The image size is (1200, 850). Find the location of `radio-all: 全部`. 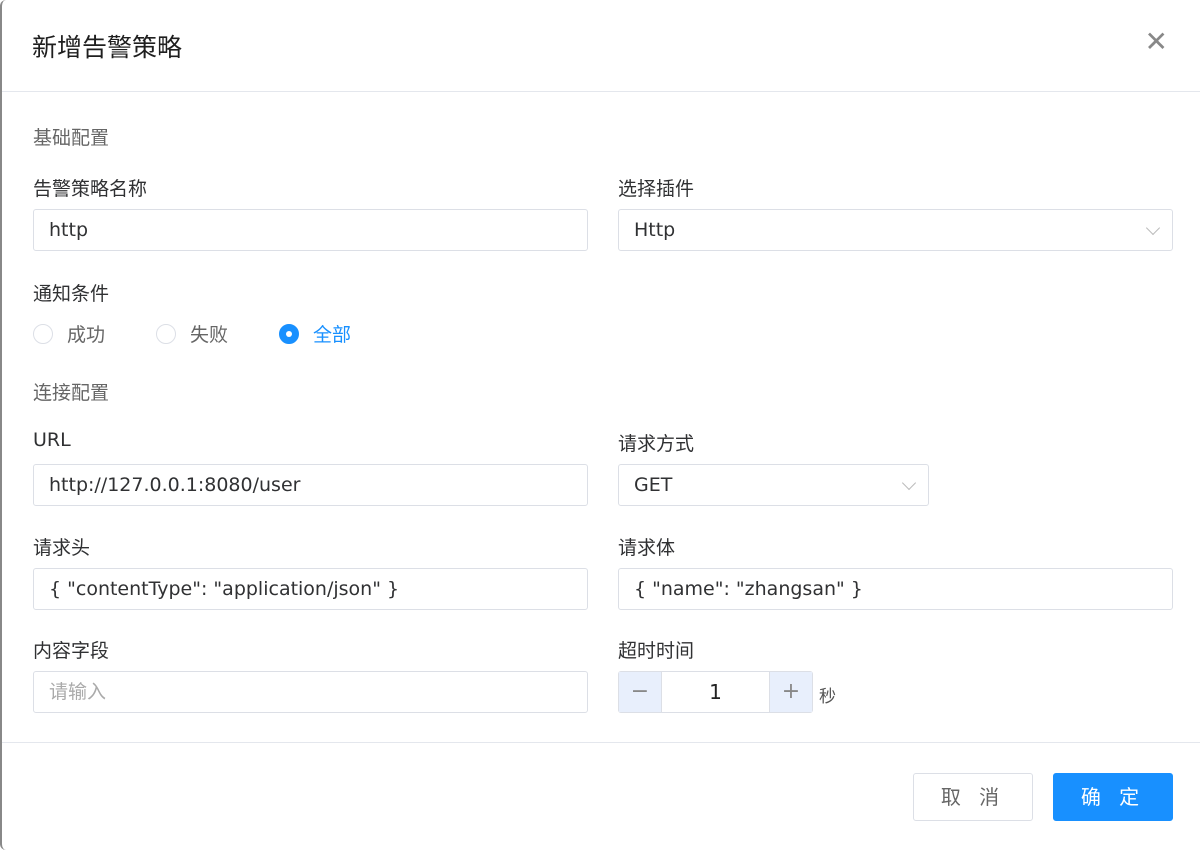

radio-all: 全部 is located at coordinates (315, 333).